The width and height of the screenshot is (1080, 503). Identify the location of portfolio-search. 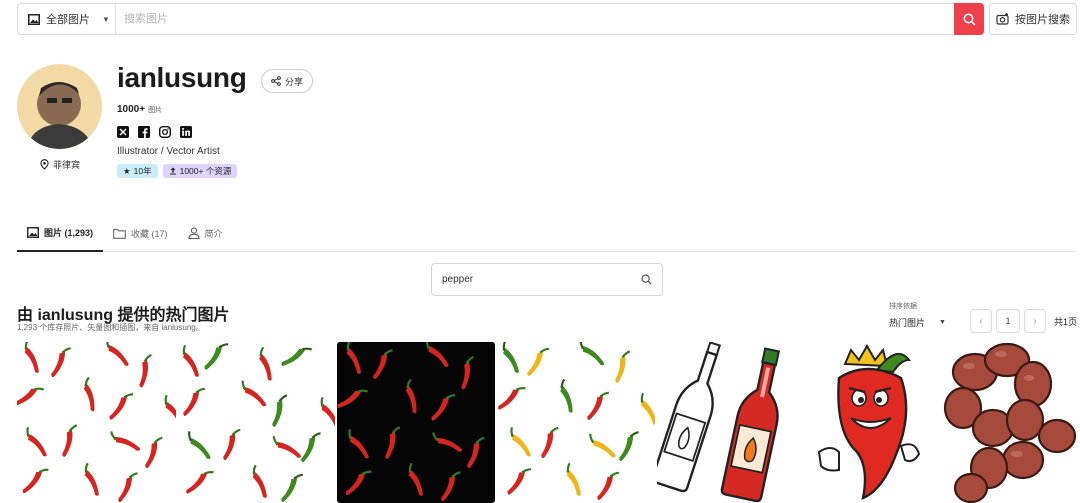
(547, 279).